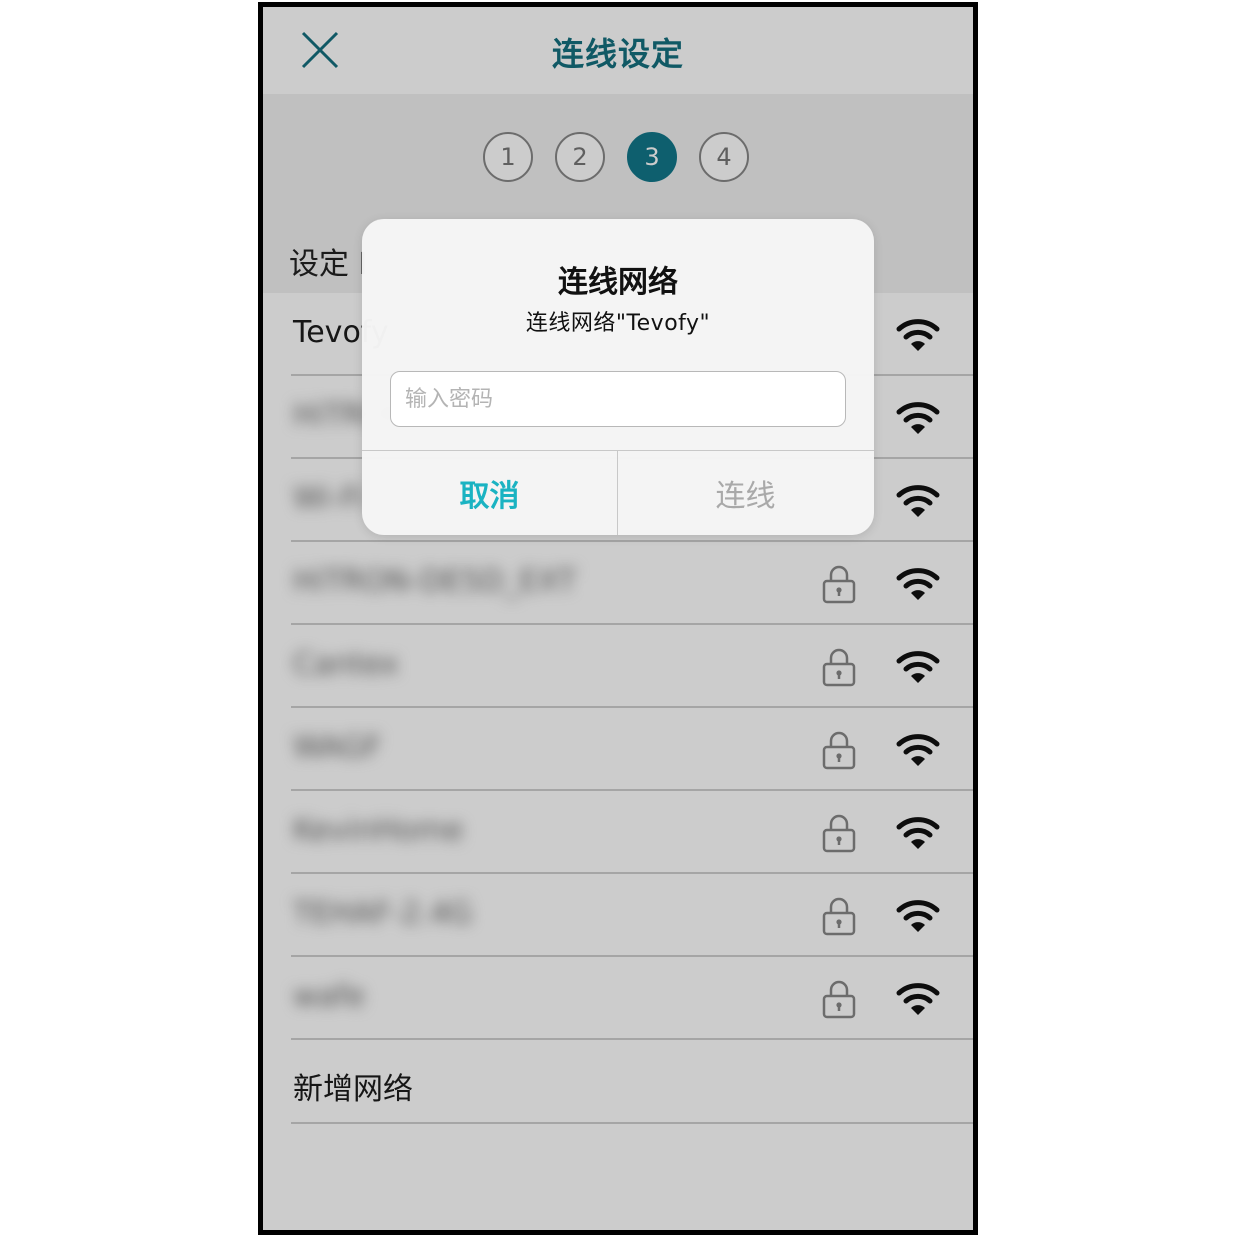  Describe the element at coordinates (618, 323) in the screenshot. I see `dialog-message: 连线网络"Tevofy"` at that location.